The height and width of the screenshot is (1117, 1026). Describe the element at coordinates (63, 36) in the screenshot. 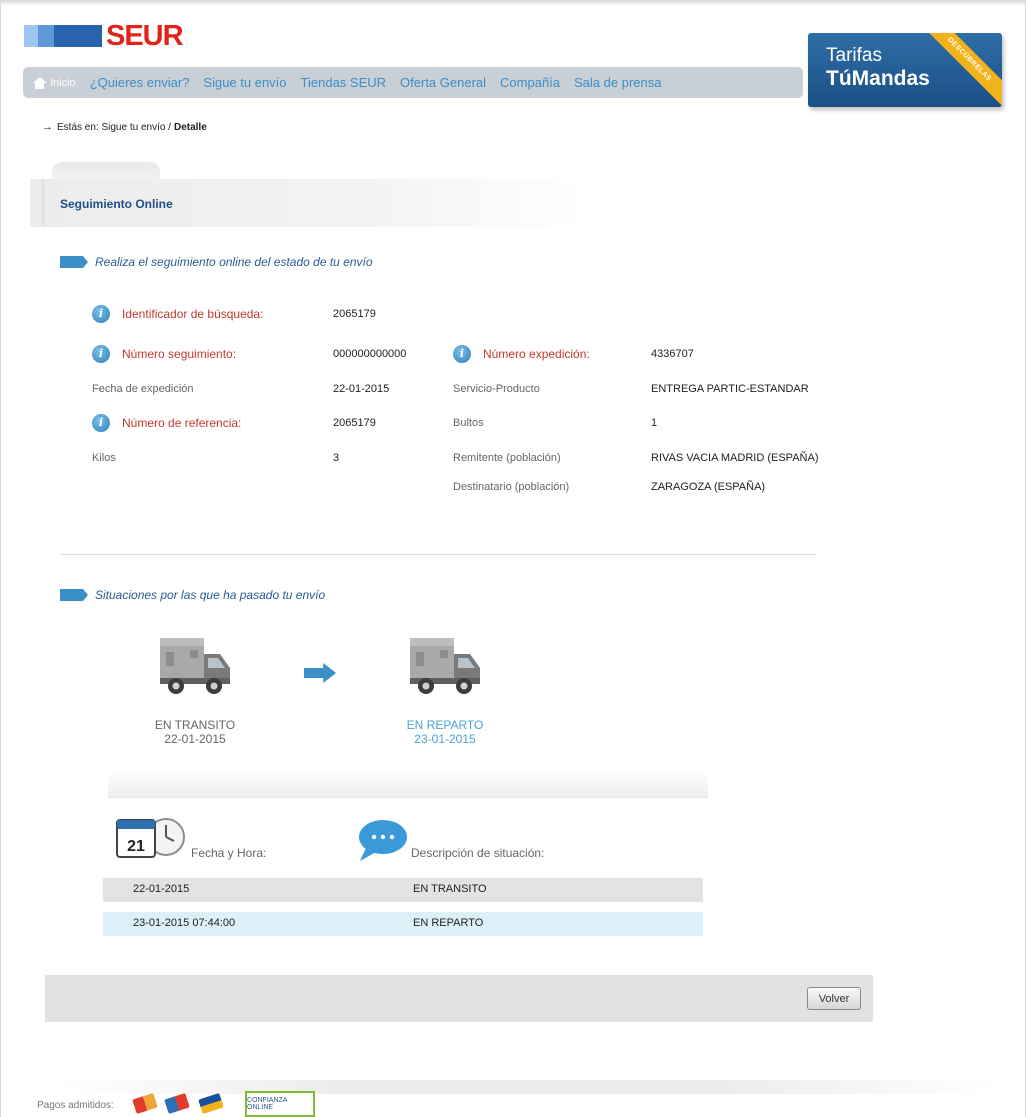

I see `logo-bars` at that location.